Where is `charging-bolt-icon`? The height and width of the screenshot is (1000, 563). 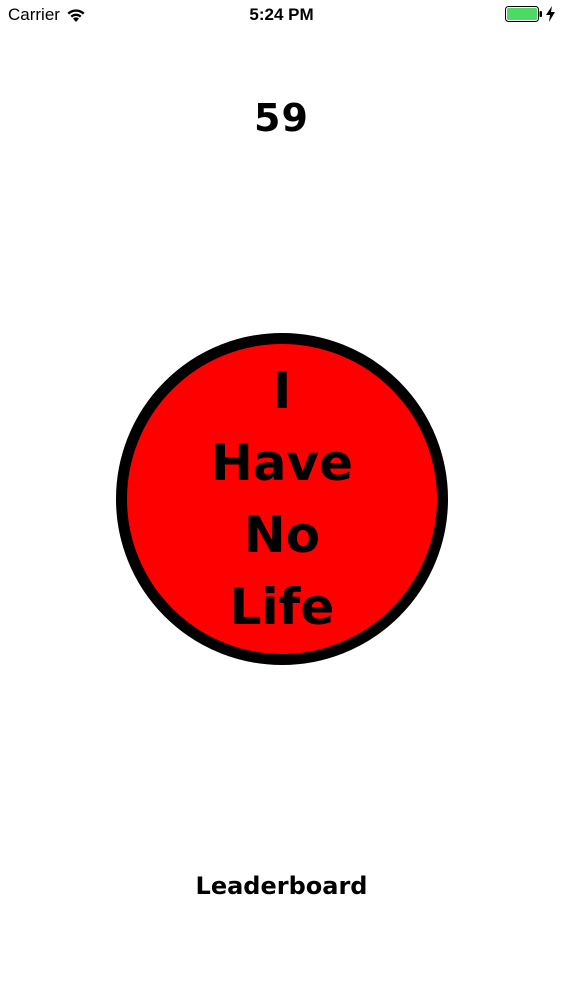
charging-bolt-icon is located at coordinates (550, 14).